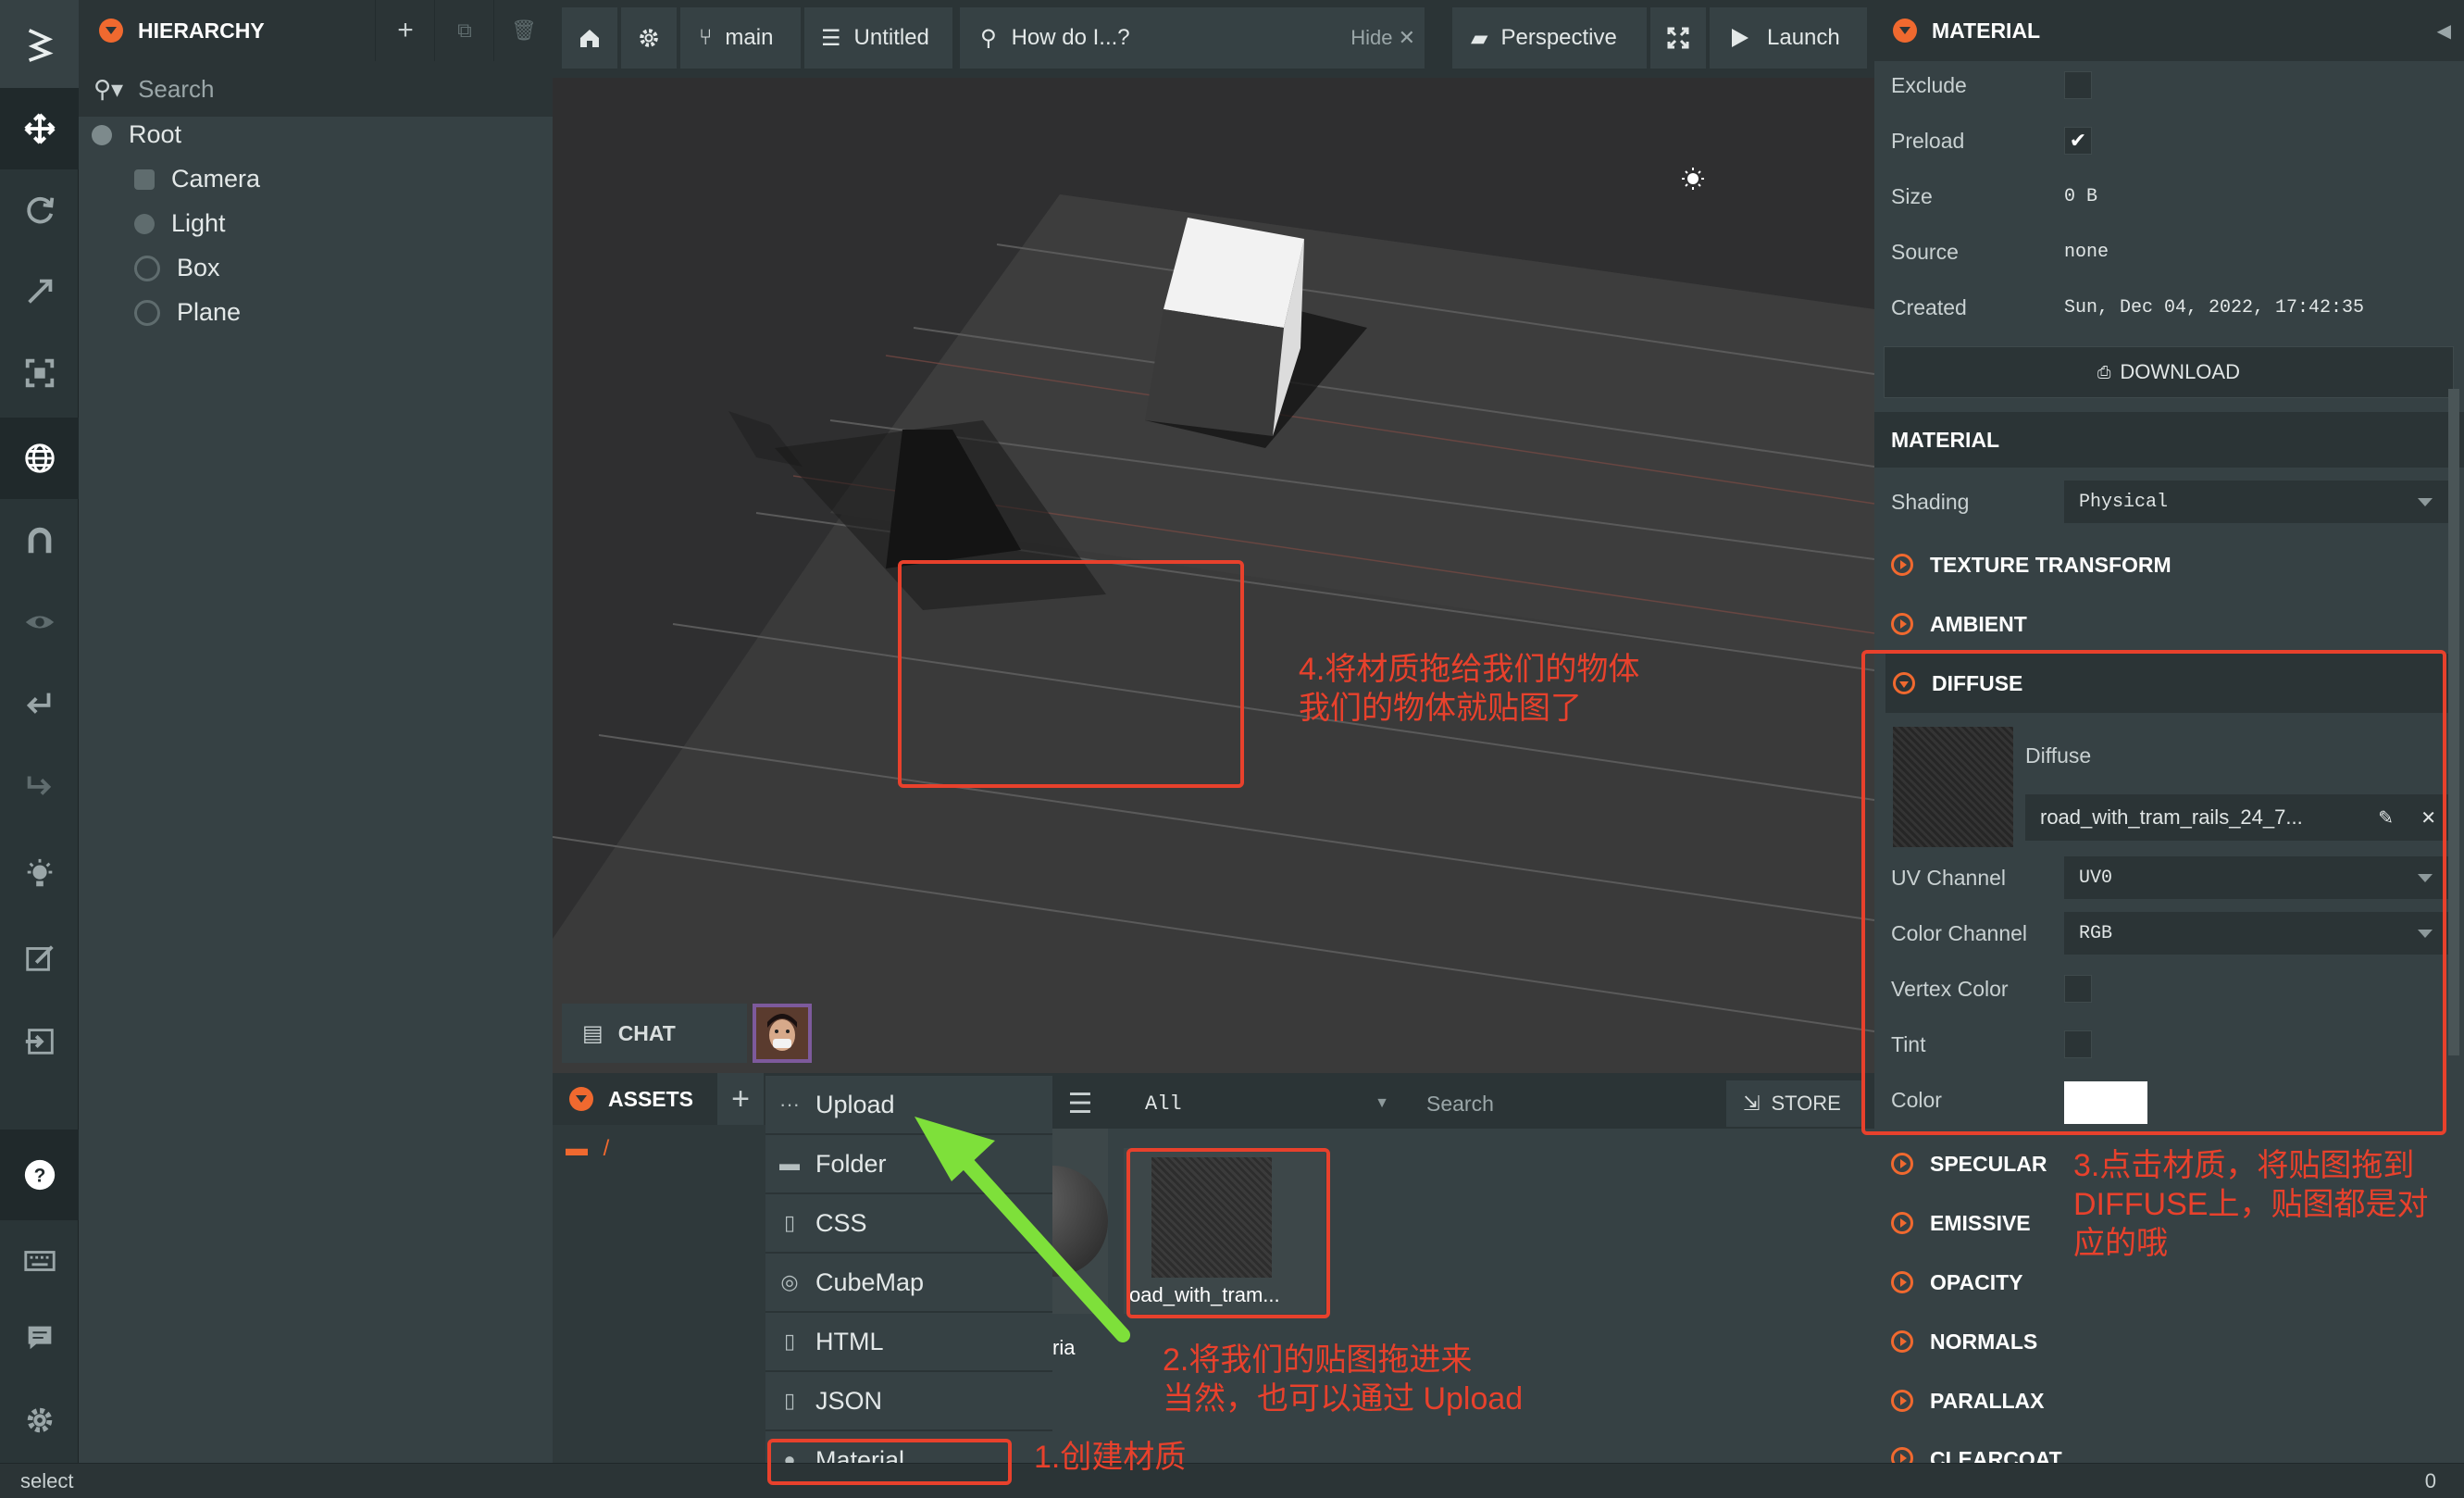 The height and width of the screenshot is (1498, 2464). I want to click on asset-material-thumb: ria, so click(1052, 1244).